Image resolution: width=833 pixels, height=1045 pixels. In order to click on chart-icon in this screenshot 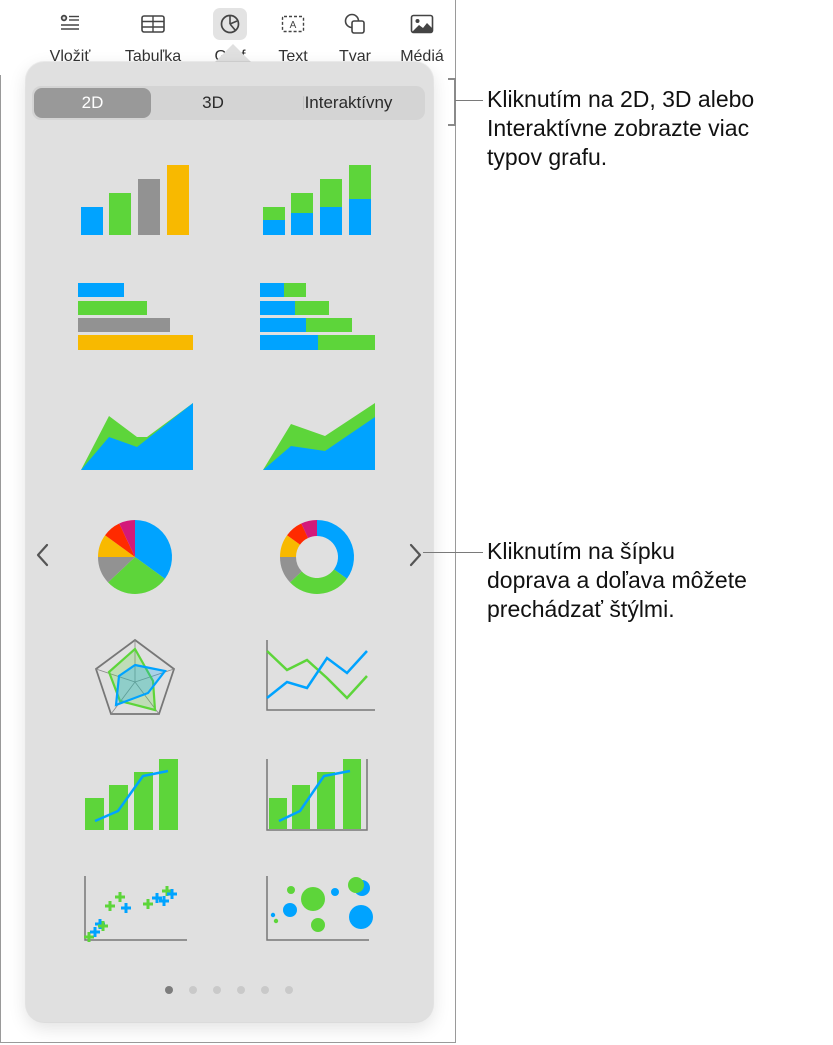, I will do `click(230, 24)`.